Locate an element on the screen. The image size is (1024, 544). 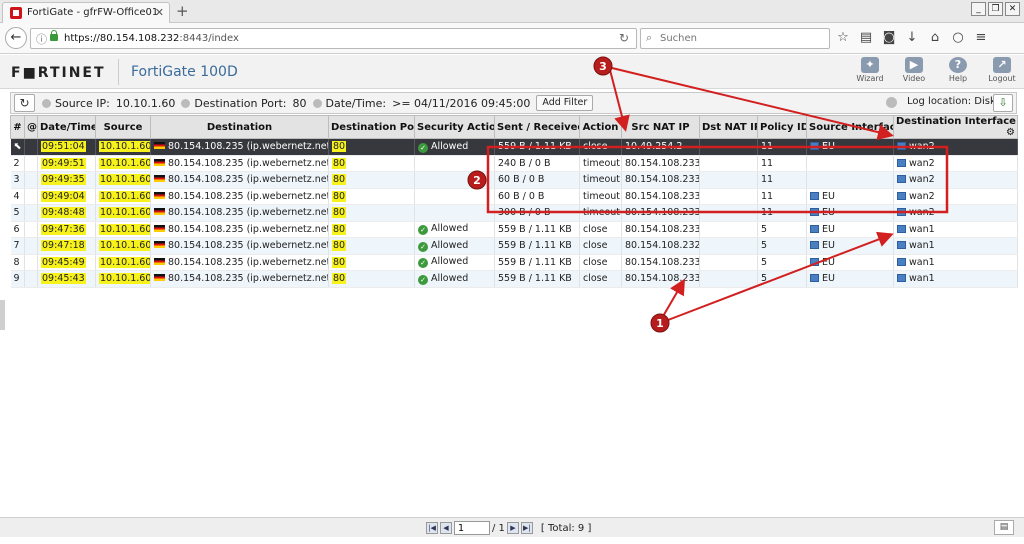
wizard-button: ✦ Wizard is located at coordinates (870, 70).